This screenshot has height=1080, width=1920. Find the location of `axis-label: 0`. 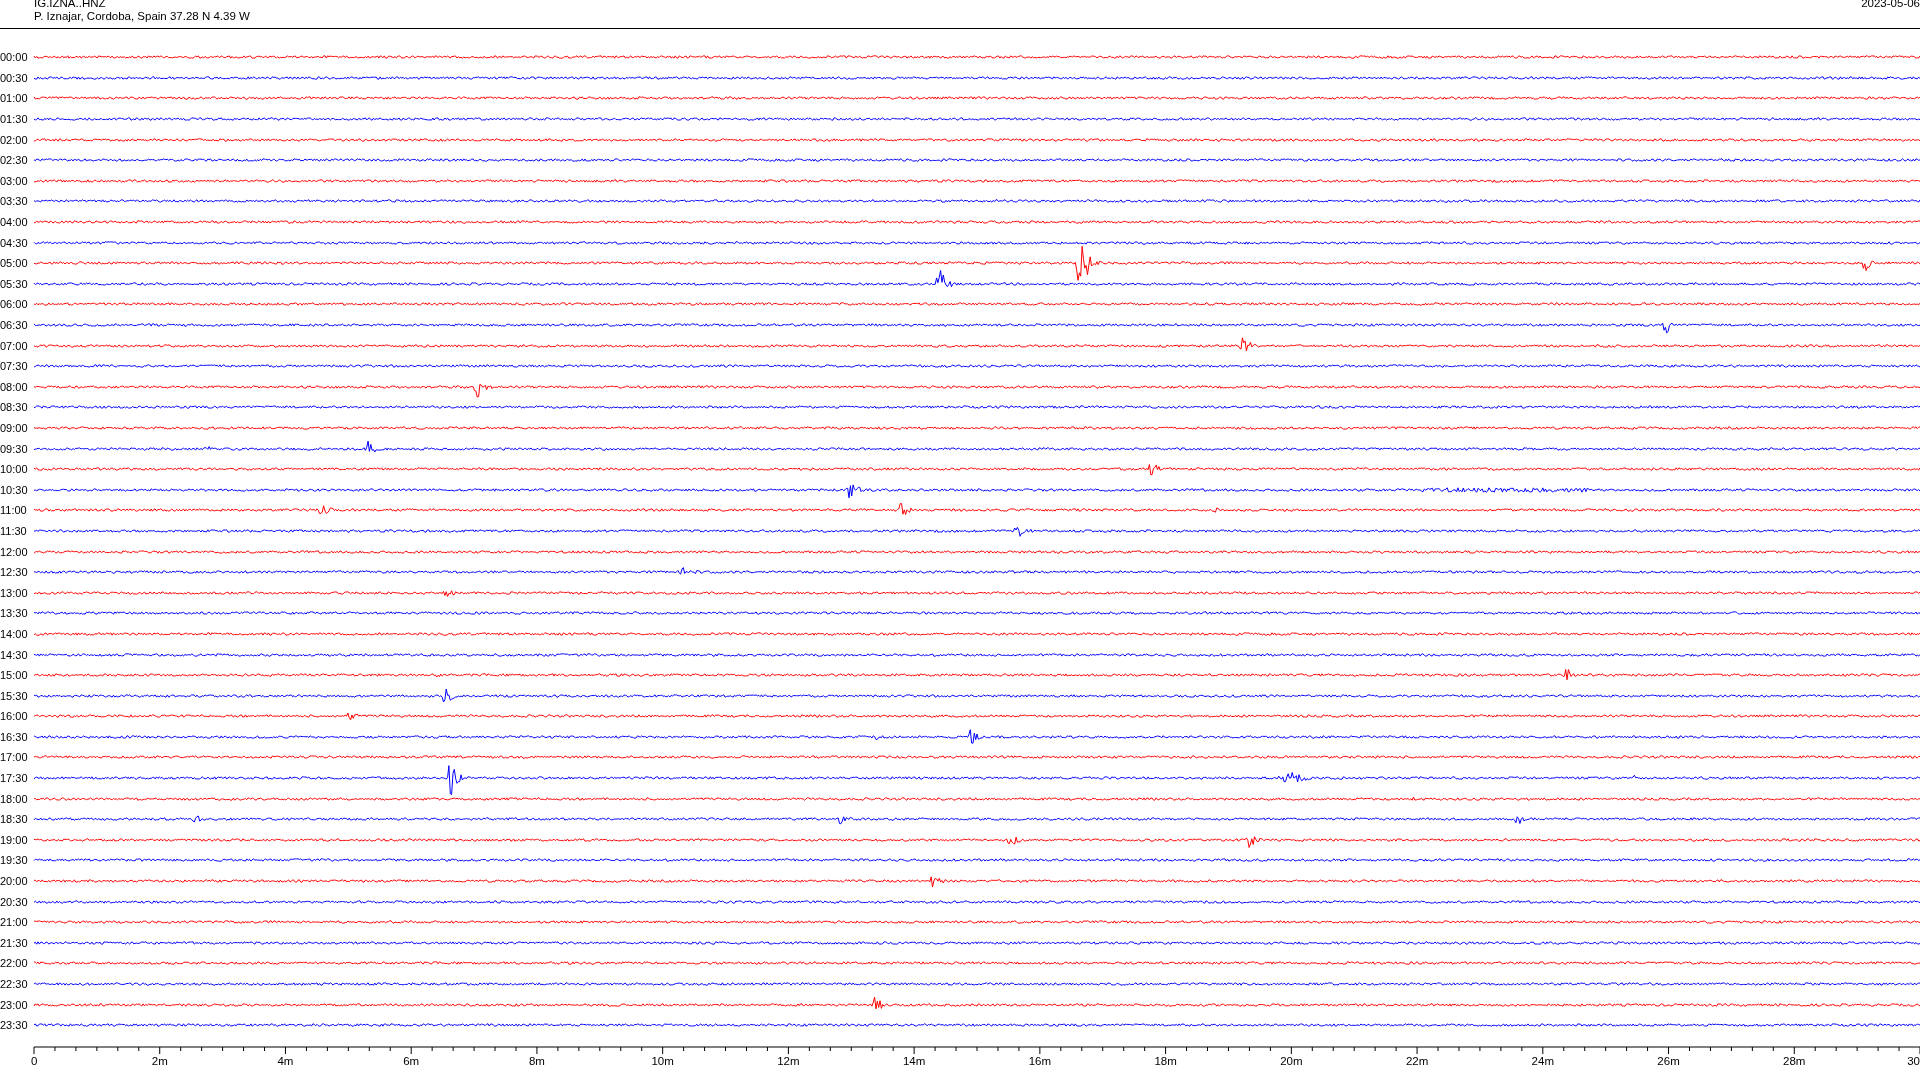

axis-label: 0 is located at coordinates (34, 1060).